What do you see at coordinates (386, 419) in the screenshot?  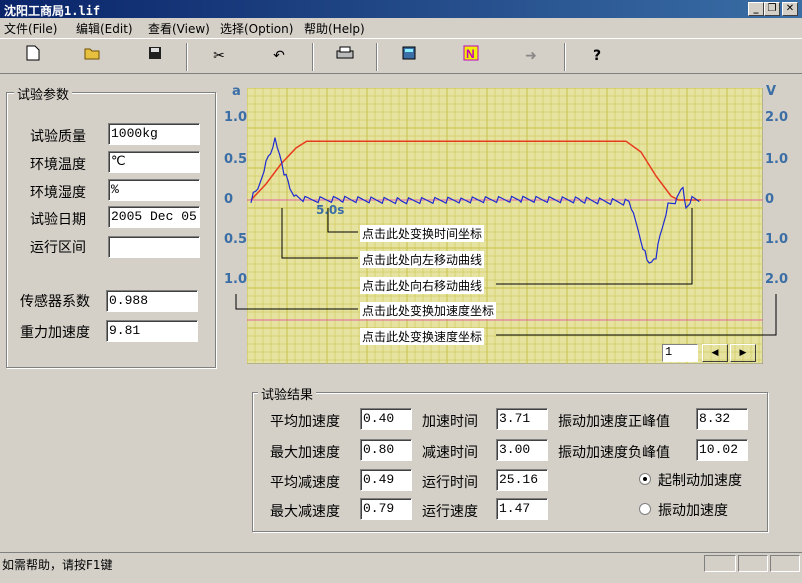 I see `avg-acc-field: 0.40` at bounding box center [386, 419].